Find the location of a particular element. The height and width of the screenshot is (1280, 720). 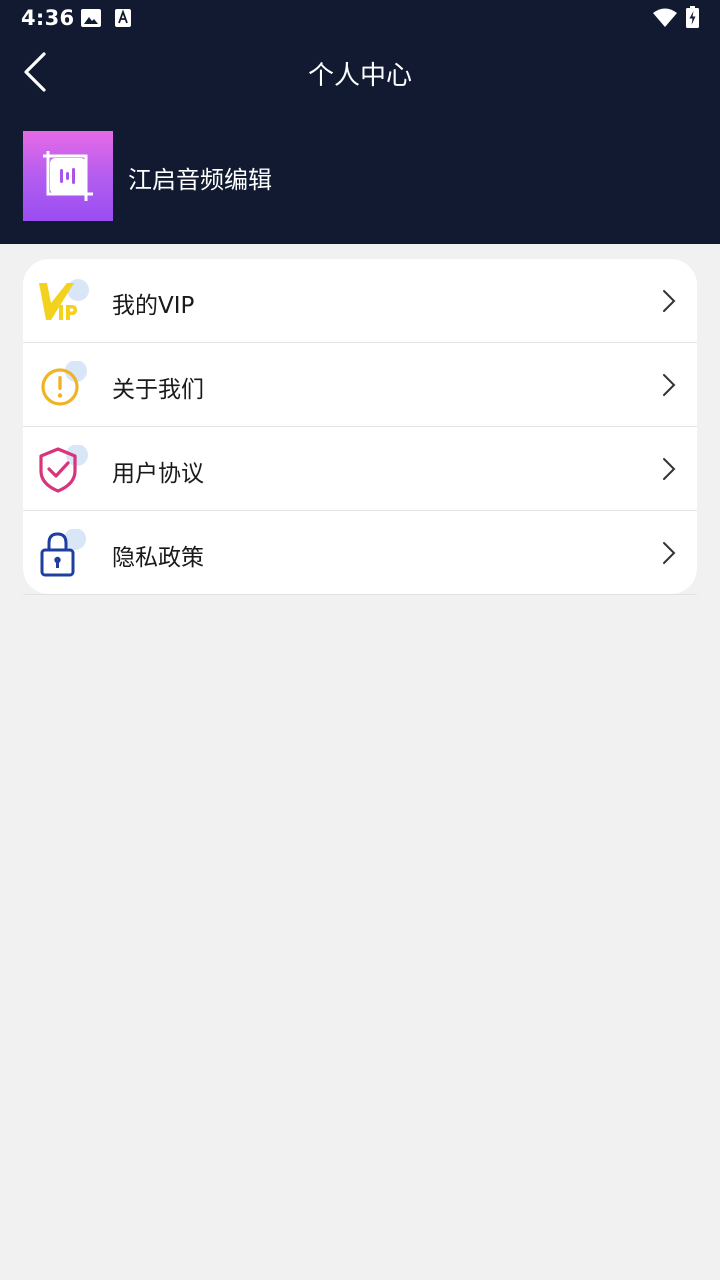

audio-crop-icon is located at coordinates (68, 176).